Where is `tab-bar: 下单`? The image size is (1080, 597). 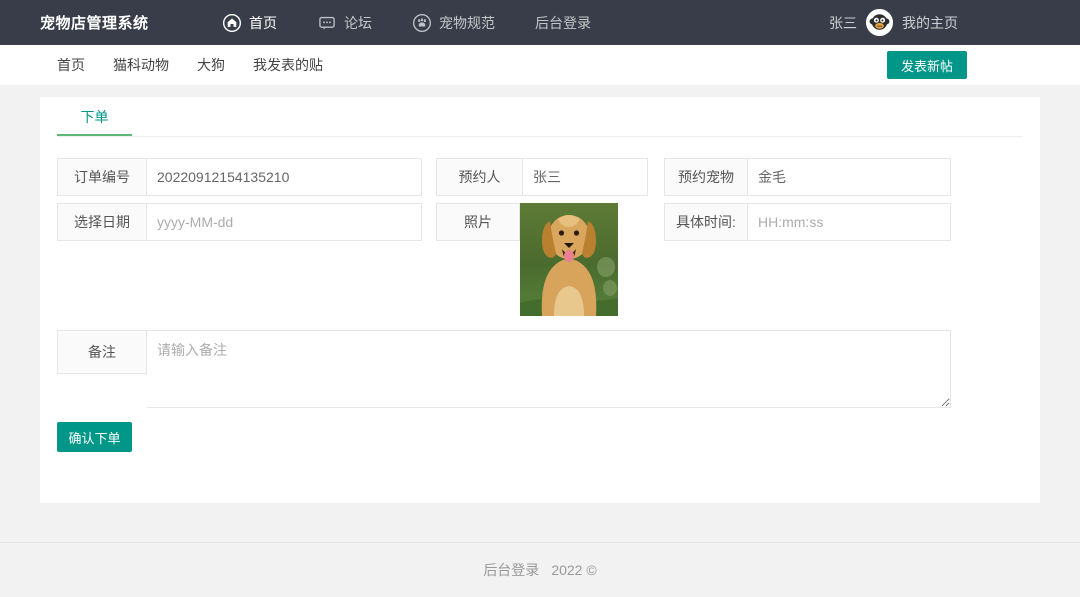
tab-bar: 下单 is located at coordinates (540, 117).